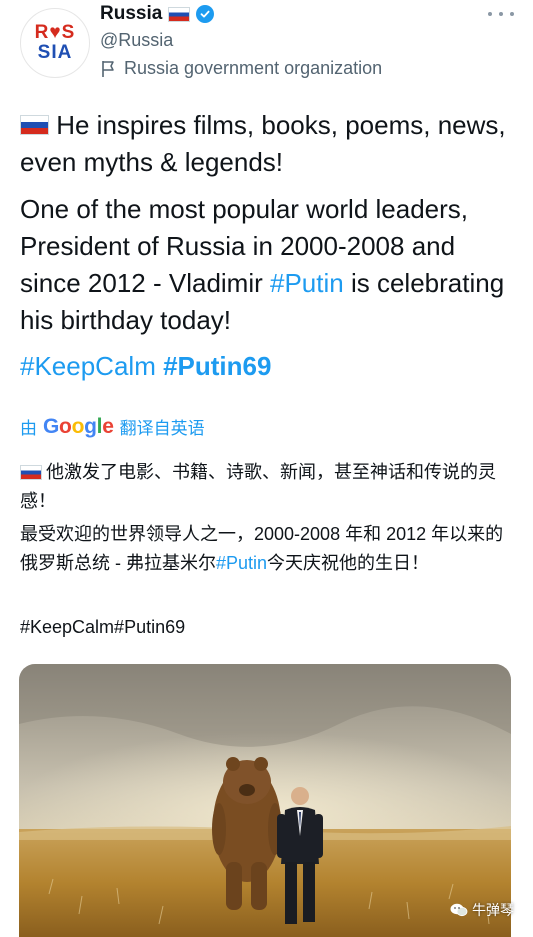 The height and width of the screenshot is (937, 533). What do you see at coordinates (131, 14) in the screenshot?
I see `account-name: Russia` at bounding box center [131, 14].